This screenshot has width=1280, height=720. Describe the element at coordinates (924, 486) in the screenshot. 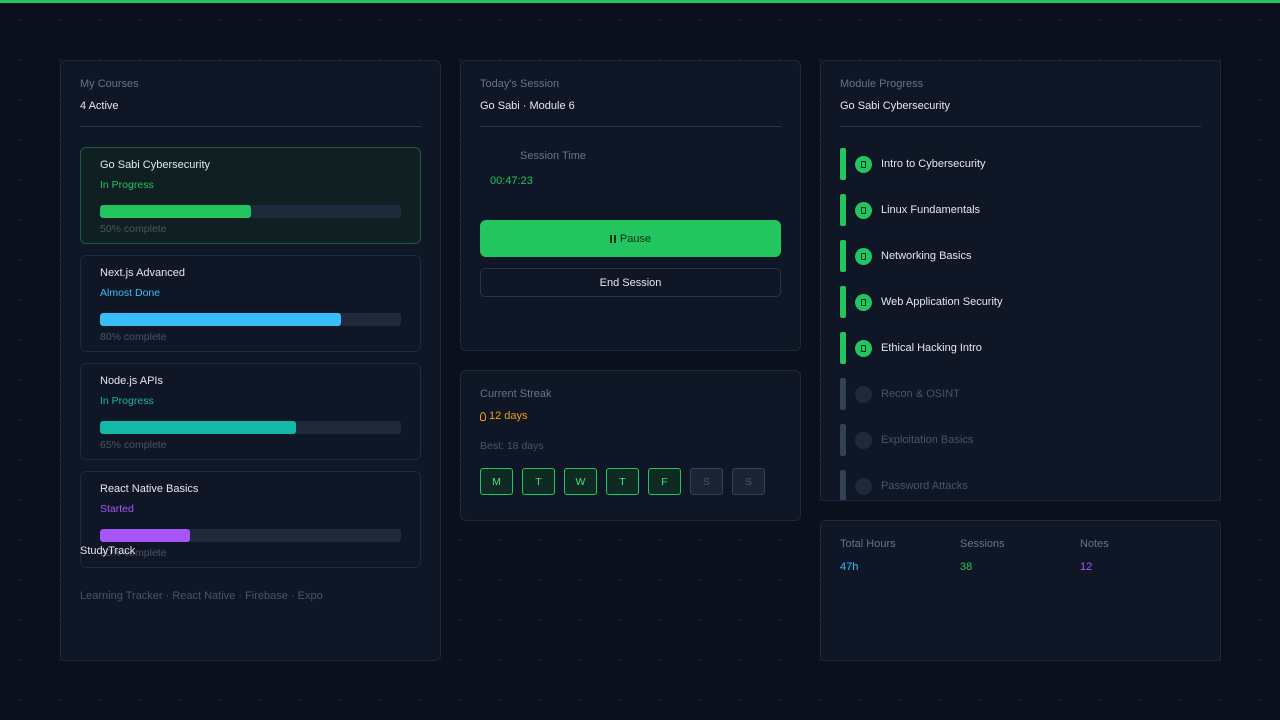

I see `module-name: Password Attacks` at that location.